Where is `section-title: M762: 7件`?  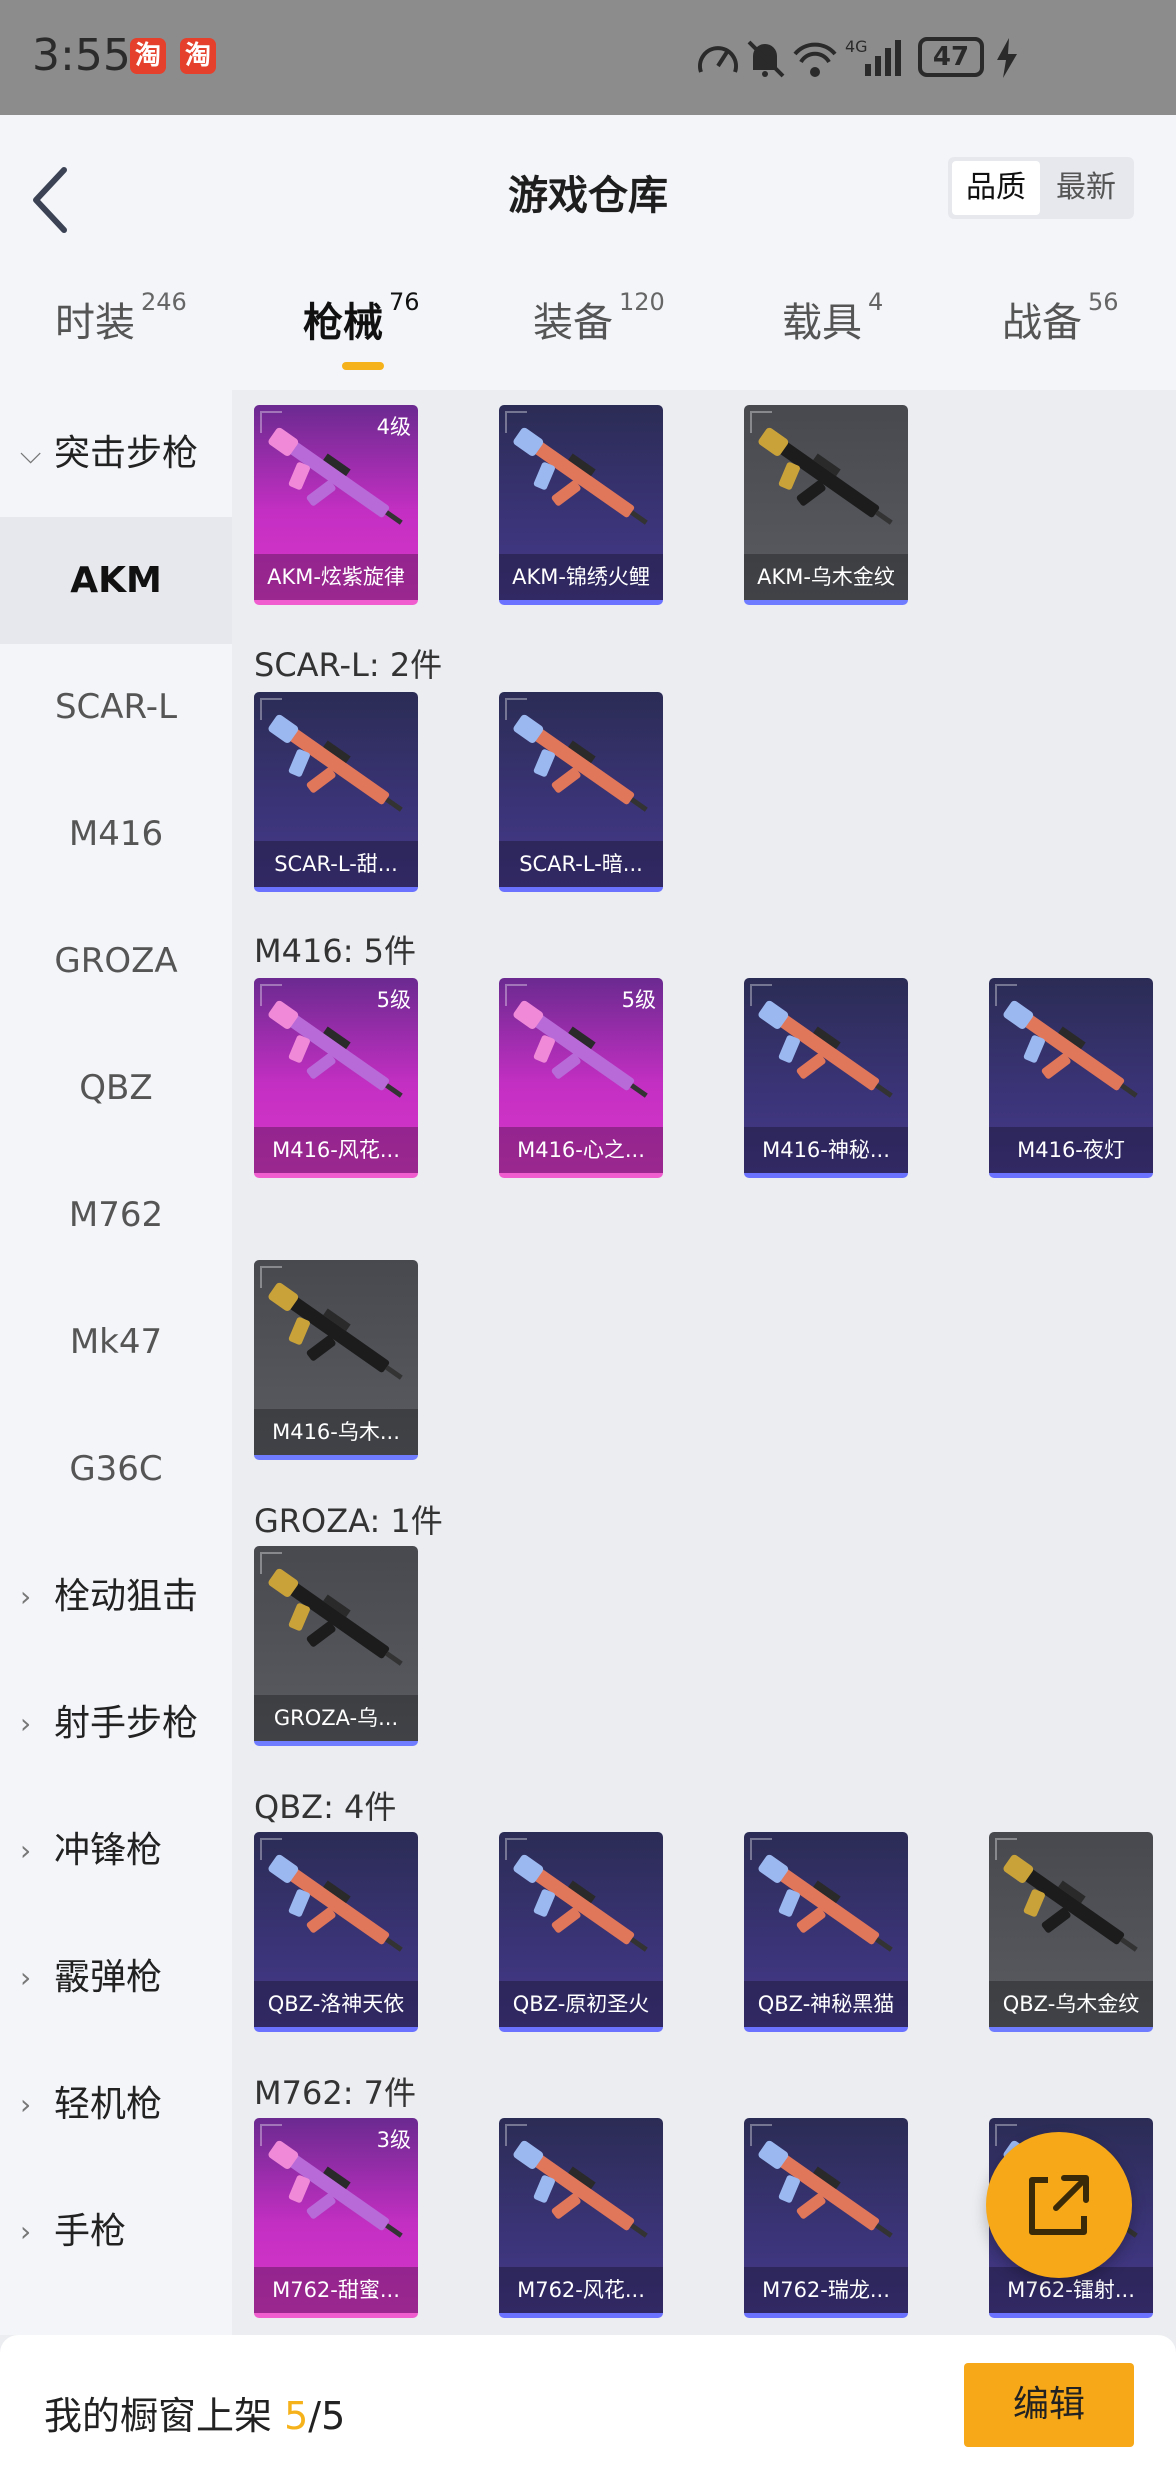 section-title: M762: 7件 is located at coordinates (335, 2093).